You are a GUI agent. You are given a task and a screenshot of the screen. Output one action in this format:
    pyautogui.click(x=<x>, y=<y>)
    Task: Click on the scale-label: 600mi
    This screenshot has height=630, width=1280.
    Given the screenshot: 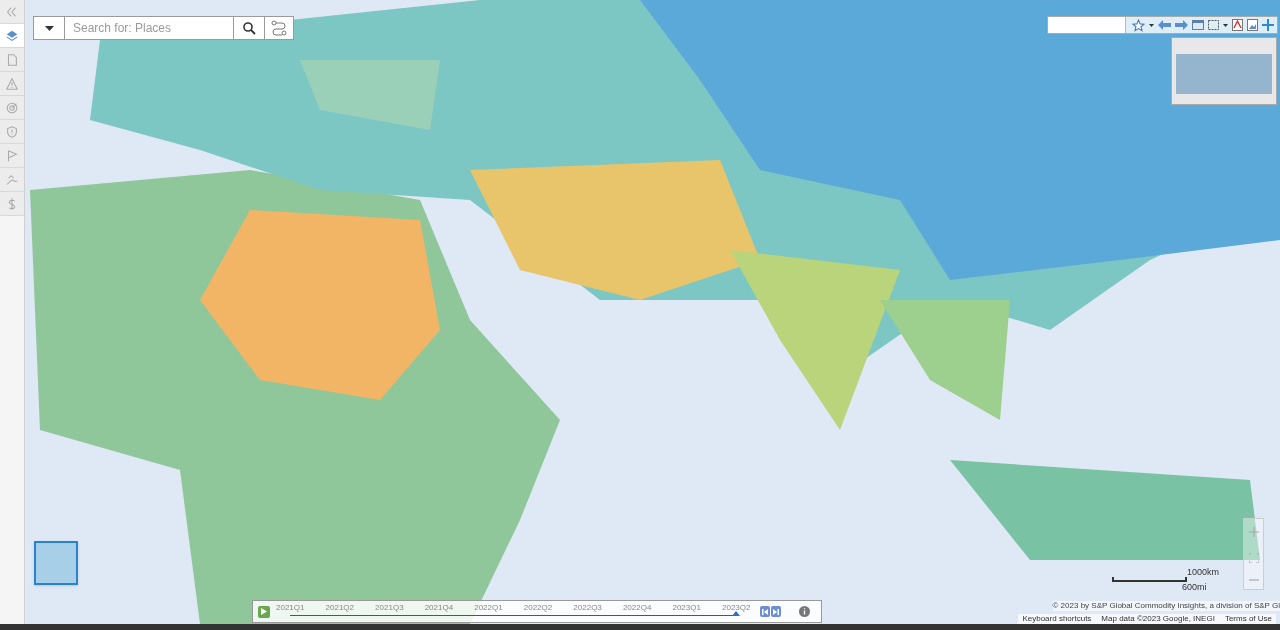 What is the action you would take?
    pyautogui.click(x=1194, y=587)
    